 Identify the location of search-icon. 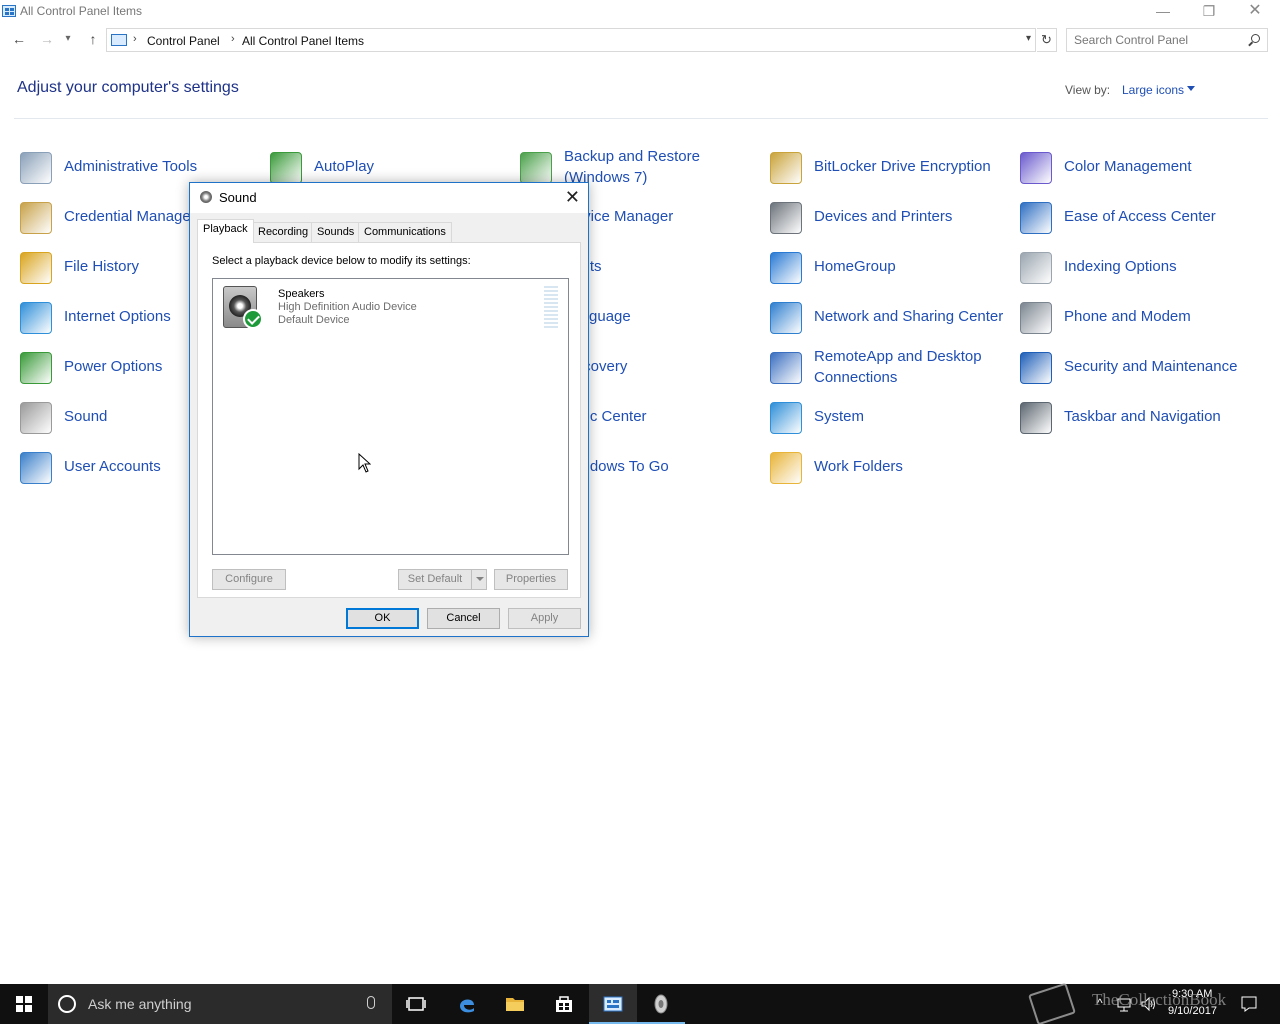
(1255, 38).